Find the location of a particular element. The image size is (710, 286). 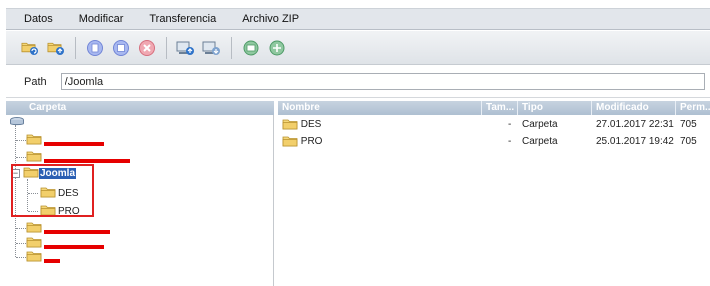

path-bar: Path is located at coordinates (358, 82).